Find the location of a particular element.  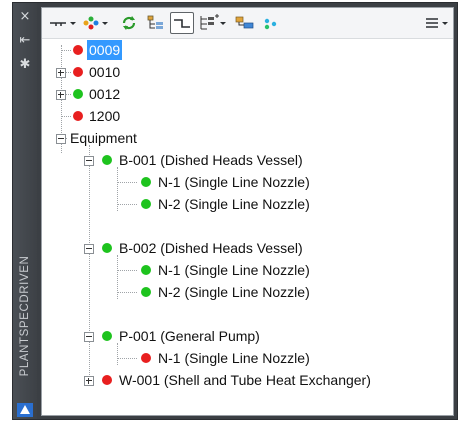

refresh-icon is located at coordinates (129, 23).